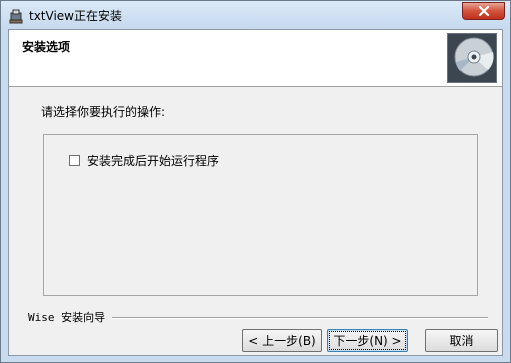 The height and width of the screenshot is (363, 511). What do you see at coordinates (46, 47) in the screenshot?
I see `page-title: 安装选项` at bounding box center [46, 47].